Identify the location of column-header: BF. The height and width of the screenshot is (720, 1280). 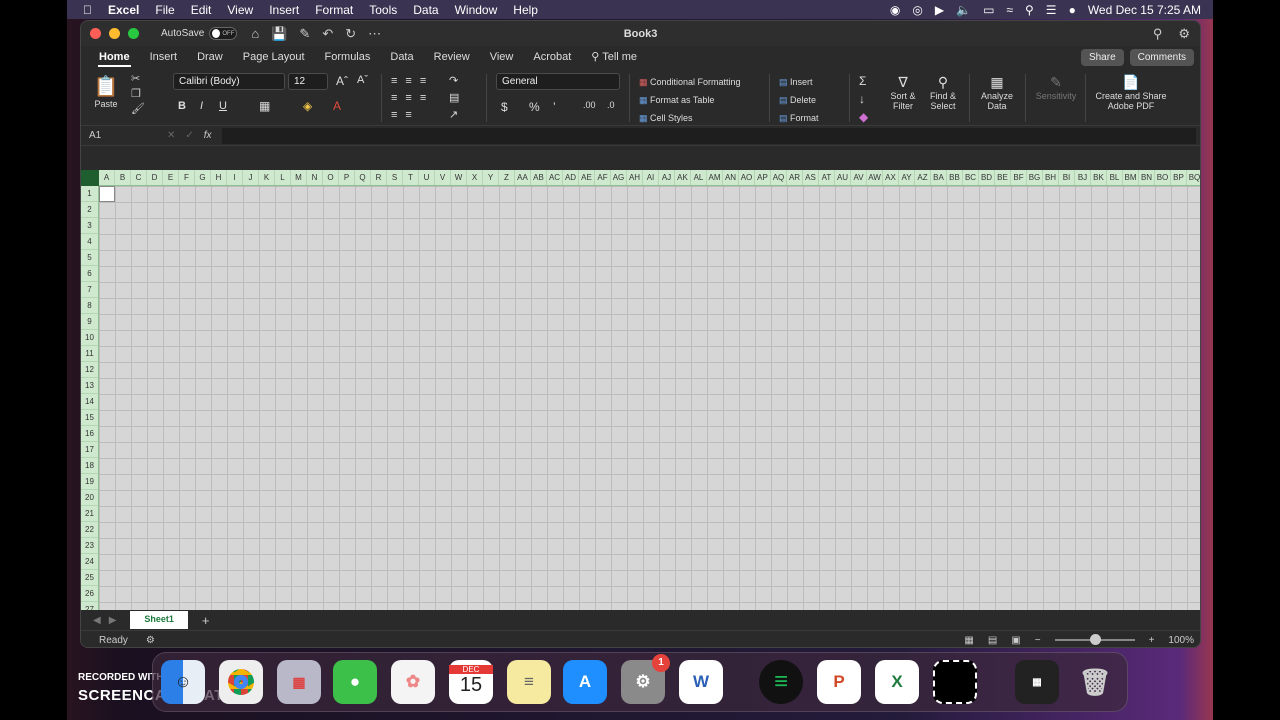
(1019, 177).